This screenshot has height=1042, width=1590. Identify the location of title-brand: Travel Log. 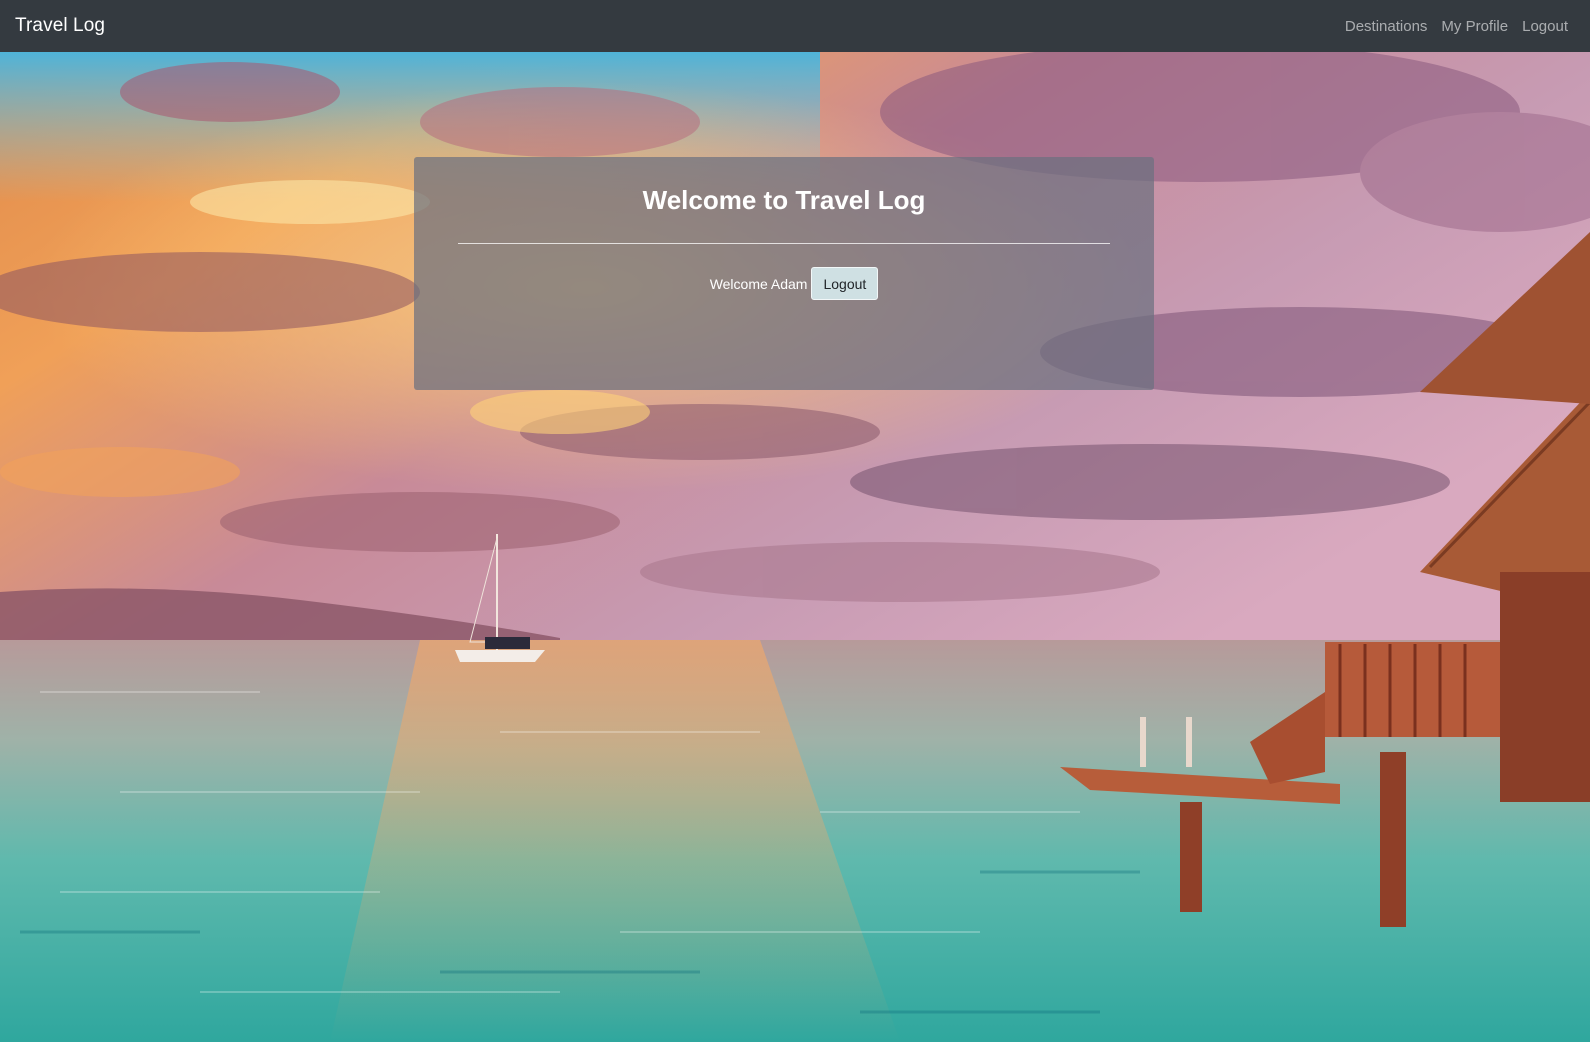
(860, 200).